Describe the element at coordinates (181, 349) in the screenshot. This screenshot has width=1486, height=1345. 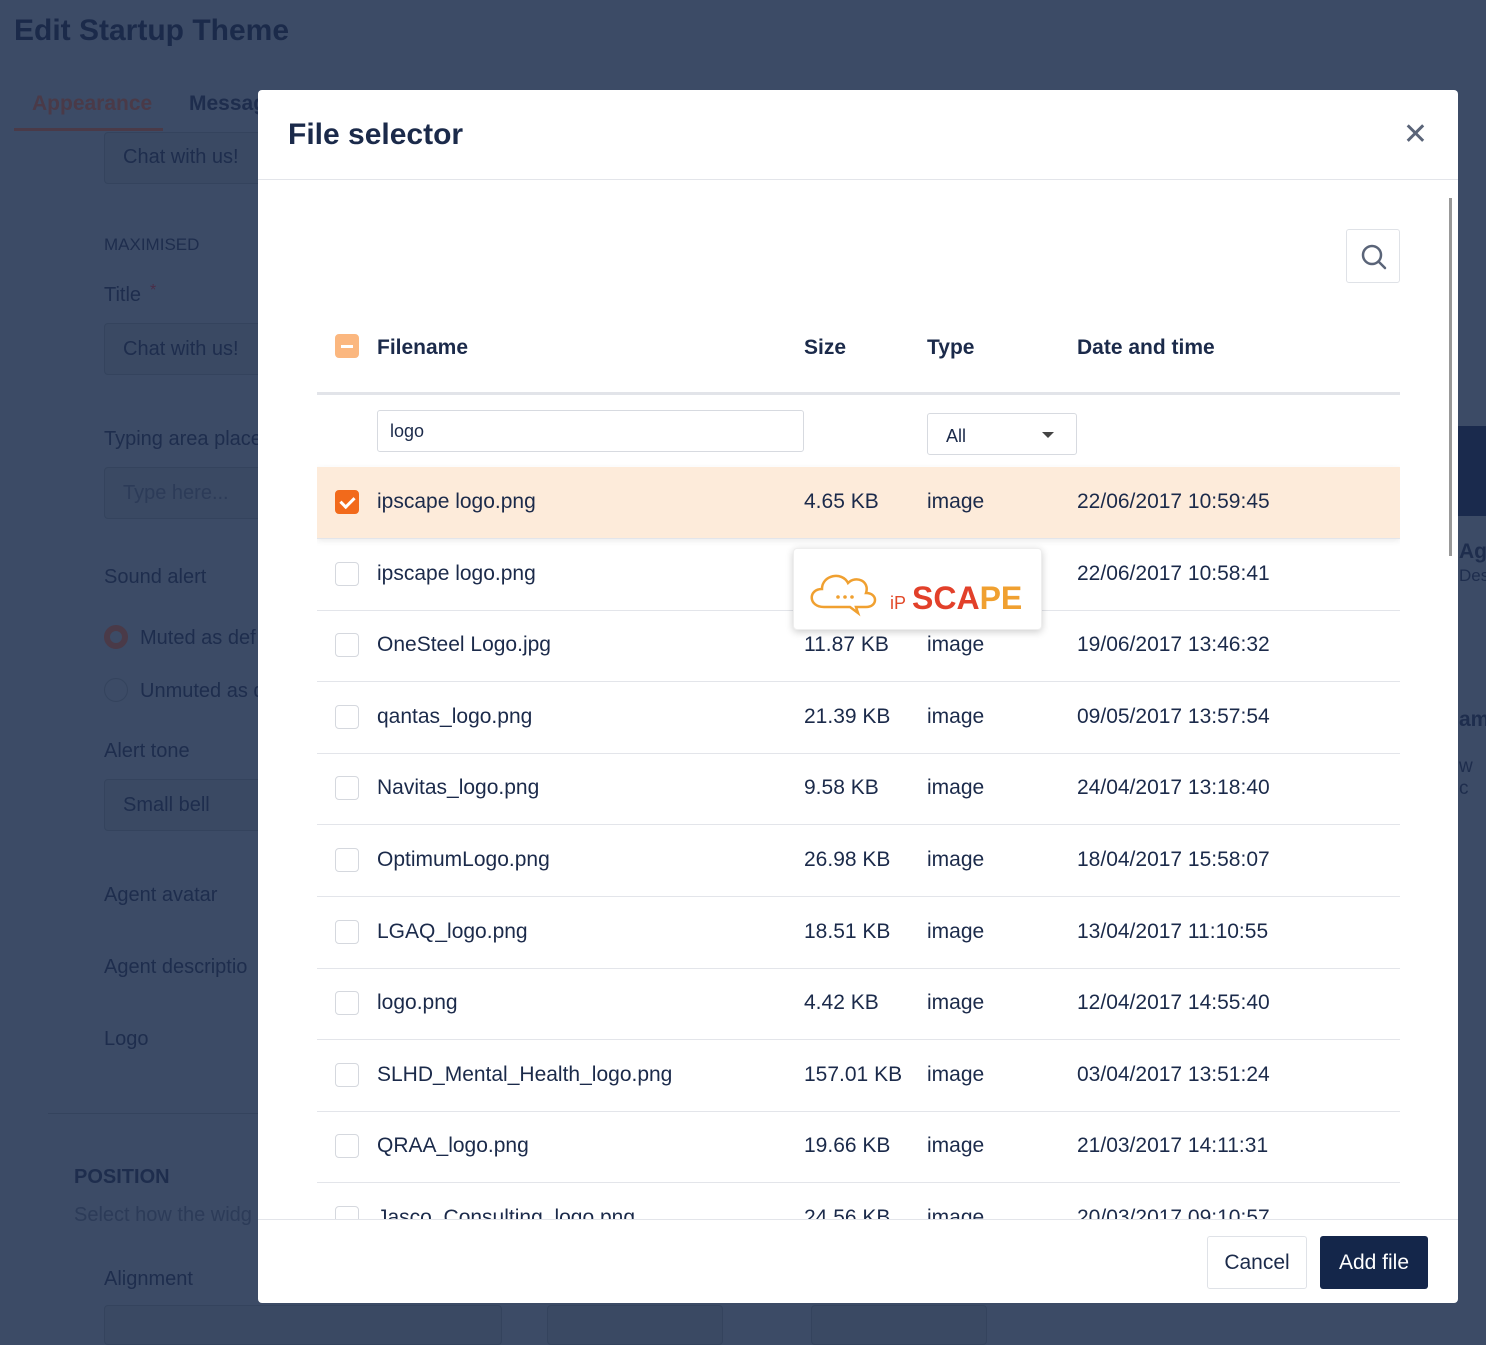
I see `title-input: Chat with us!` at that location.